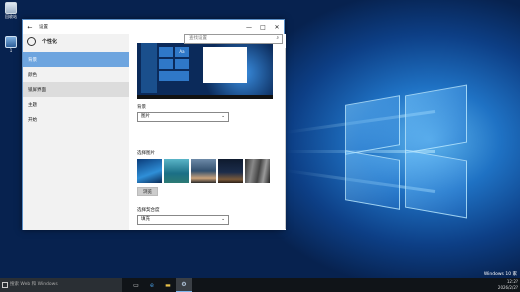  What do you see at coordinates (145, 116) in the screenshot?
I see `background-dropdown-value: 图片` at bounding box center [145, 116].